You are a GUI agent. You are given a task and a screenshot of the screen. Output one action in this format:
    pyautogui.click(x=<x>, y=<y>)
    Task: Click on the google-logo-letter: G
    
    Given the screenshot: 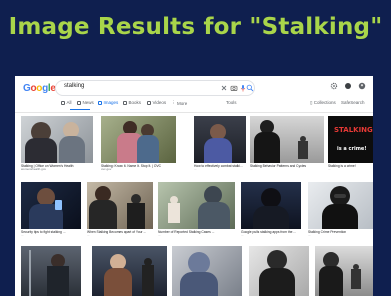 What is the action you would take?
    pyautogui.click(x=27, y=88)
    